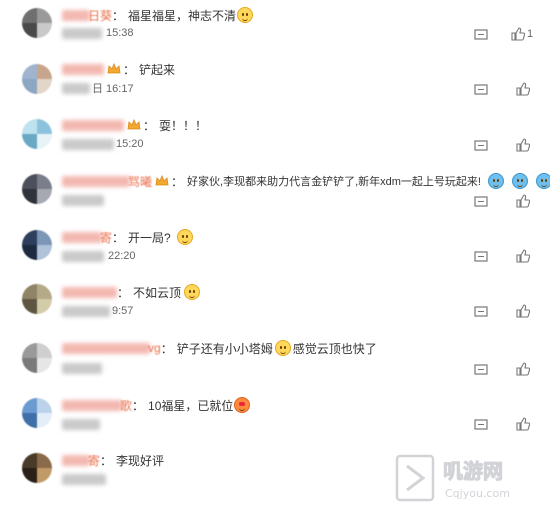 Image resolution: width=550 pixels, height=506 pixels. What do you see at coordinates (275, 198) in the screenshot?
I see `comment-row: 骂曦 ： 好家伙,李现都来助力代言金铲铲了,新年xdm一起上号玩起来!` at bounding box center [275, 198].